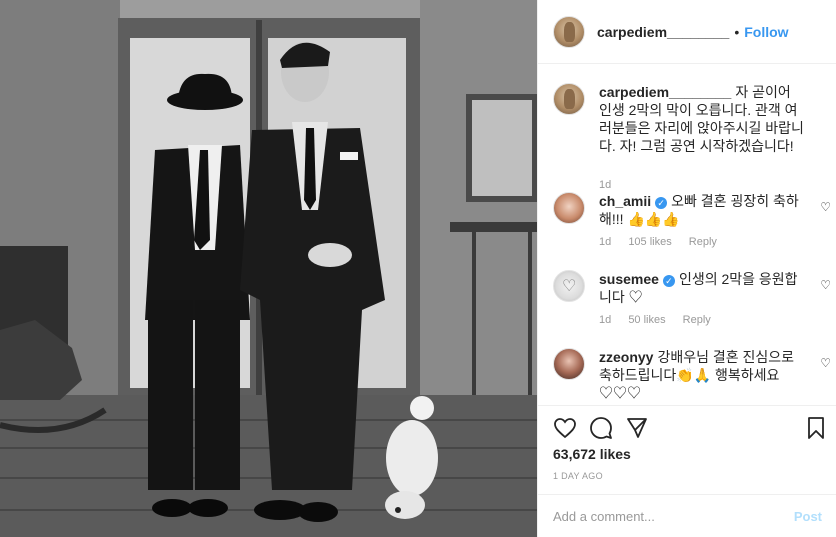  I want to click on comment-body: ch_amii ✓ 오빠 결혼 굉장히 축하해!!! 👍👍👍, so click(703, 210).